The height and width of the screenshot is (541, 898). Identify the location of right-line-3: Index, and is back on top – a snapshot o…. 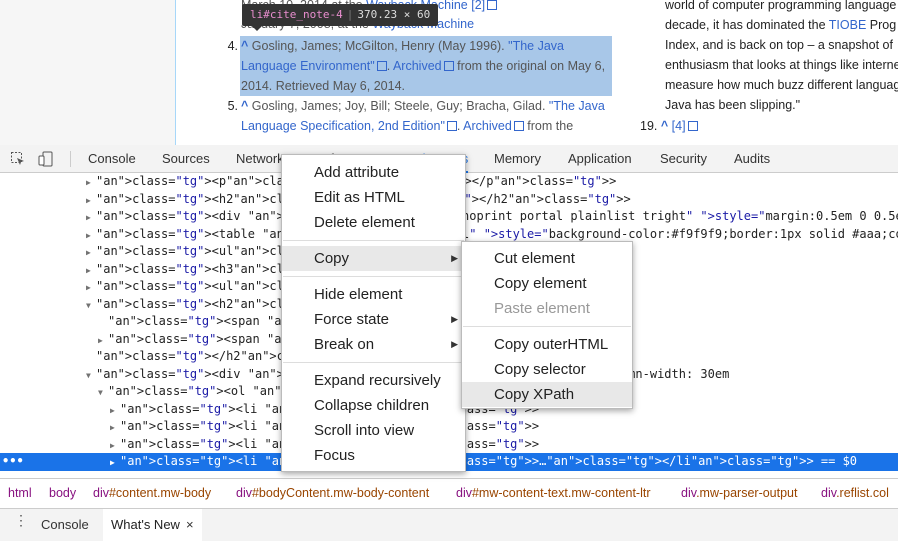
(779, 45).